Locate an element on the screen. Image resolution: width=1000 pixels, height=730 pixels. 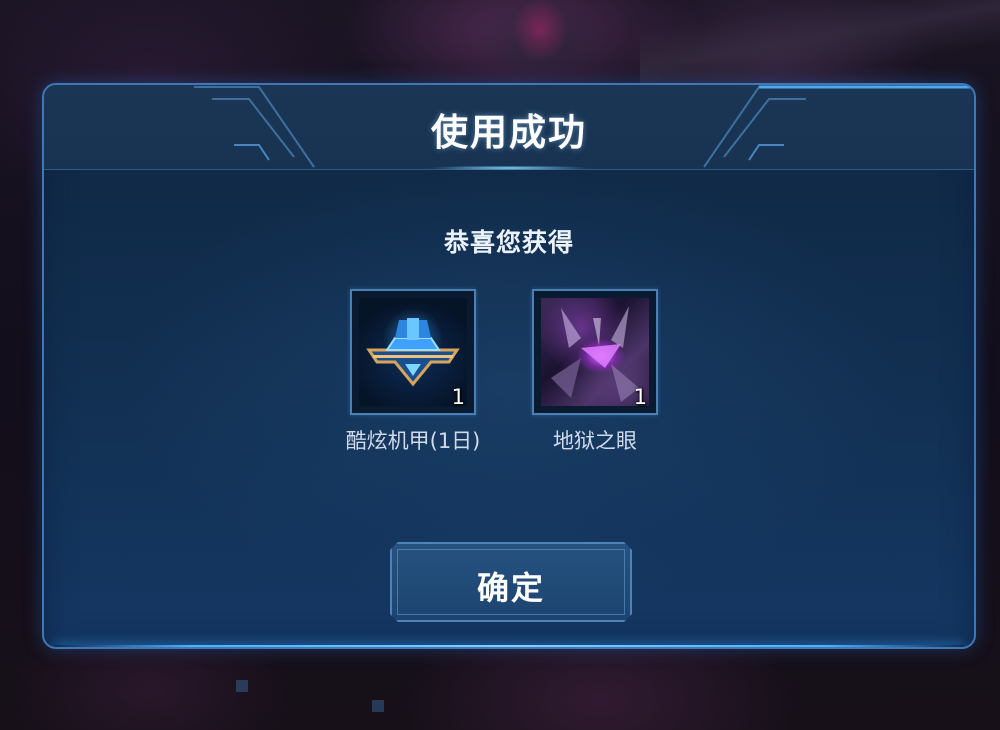
reward-item: 1 地狱之眼 is located at coordinates (595, 372).